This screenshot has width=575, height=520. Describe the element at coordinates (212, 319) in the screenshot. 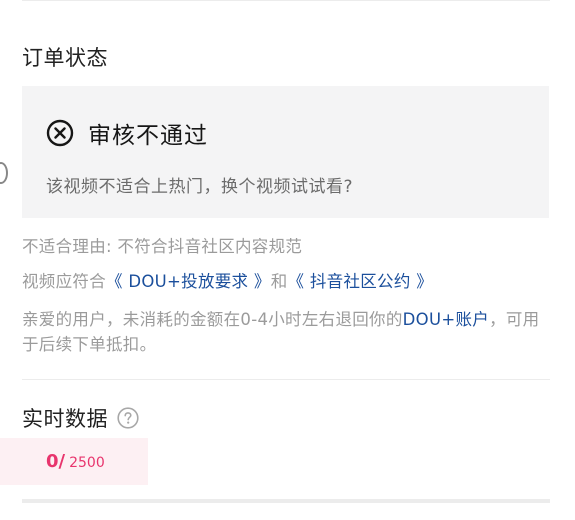

I see `refund-text-before: 亲爱的用户，未消耗的金额在0-4小时左右退回你的` at that location.